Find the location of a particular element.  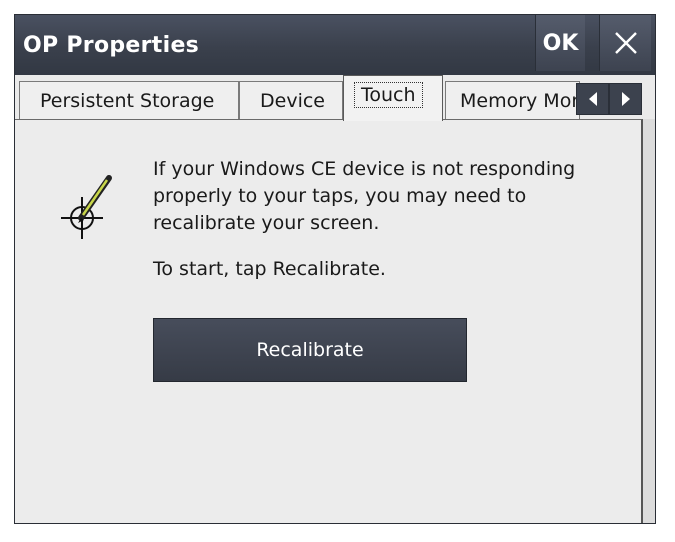

tab-scroll-left-button is located at coordinates (592, 99).